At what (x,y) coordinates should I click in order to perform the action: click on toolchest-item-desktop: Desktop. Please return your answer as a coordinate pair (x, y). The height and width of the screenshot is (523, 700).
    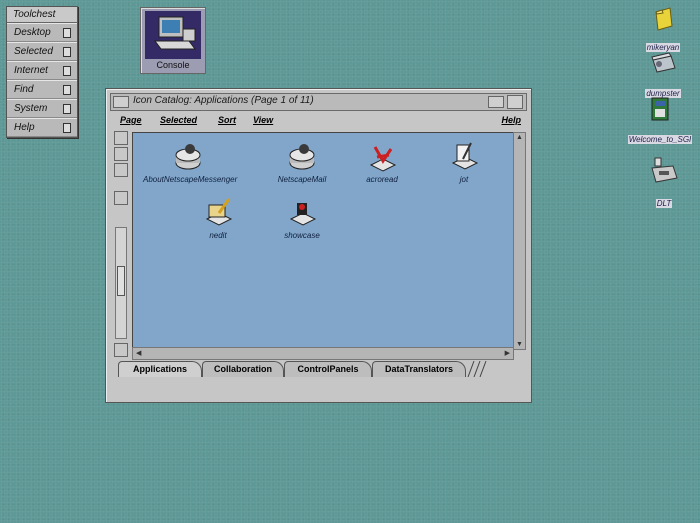
    Looking at the image, I should click on (42, 32).